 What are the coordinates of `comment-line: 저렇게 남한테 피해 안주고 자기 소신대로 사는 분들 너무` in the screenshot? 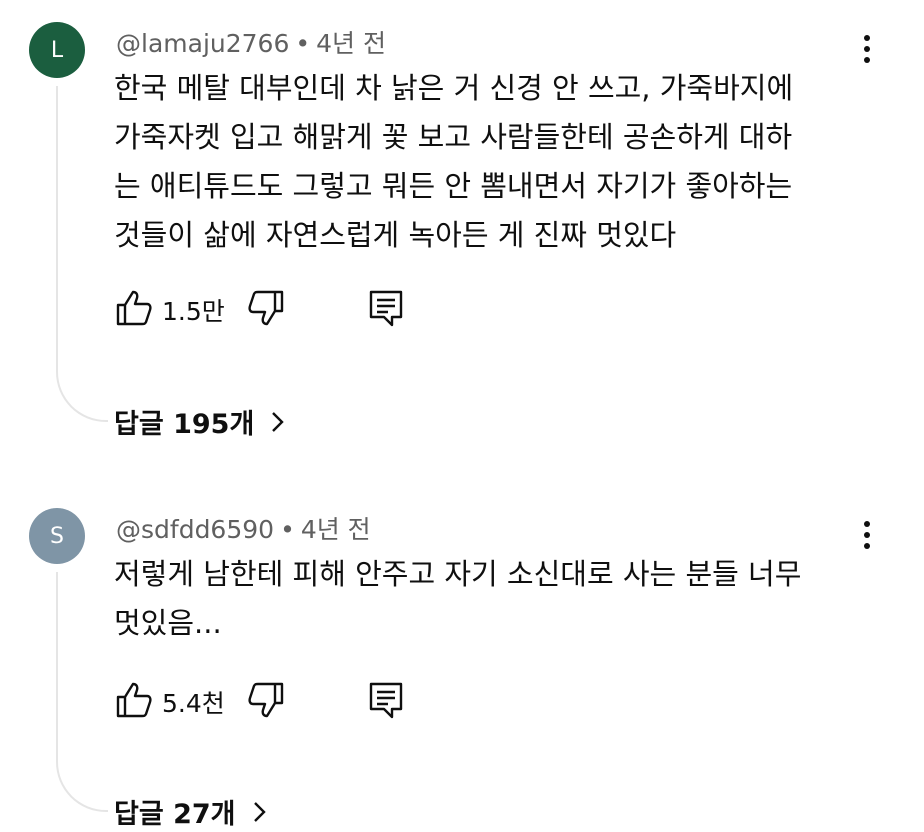 It's located at (458, 574).